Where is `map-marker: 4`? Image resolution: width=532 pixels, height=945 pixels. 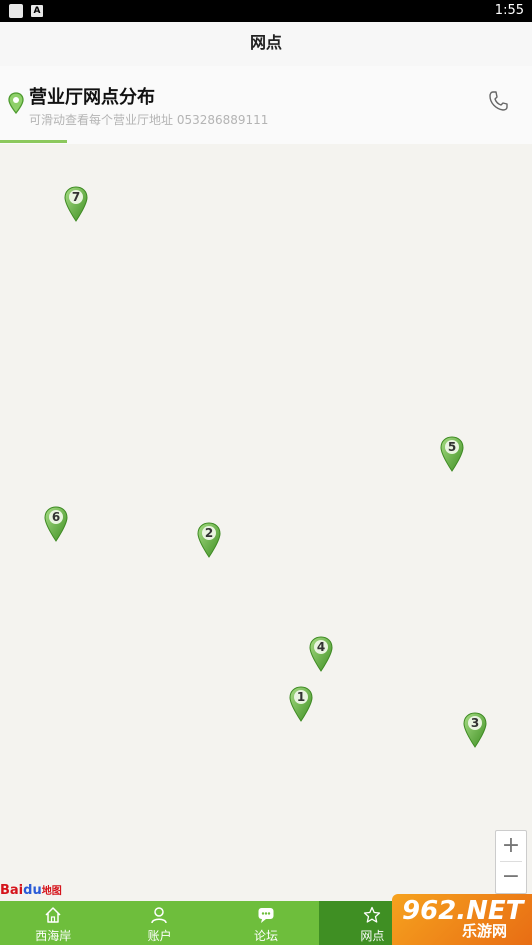
map-marker: 4 is located at coordinates (321, 654).